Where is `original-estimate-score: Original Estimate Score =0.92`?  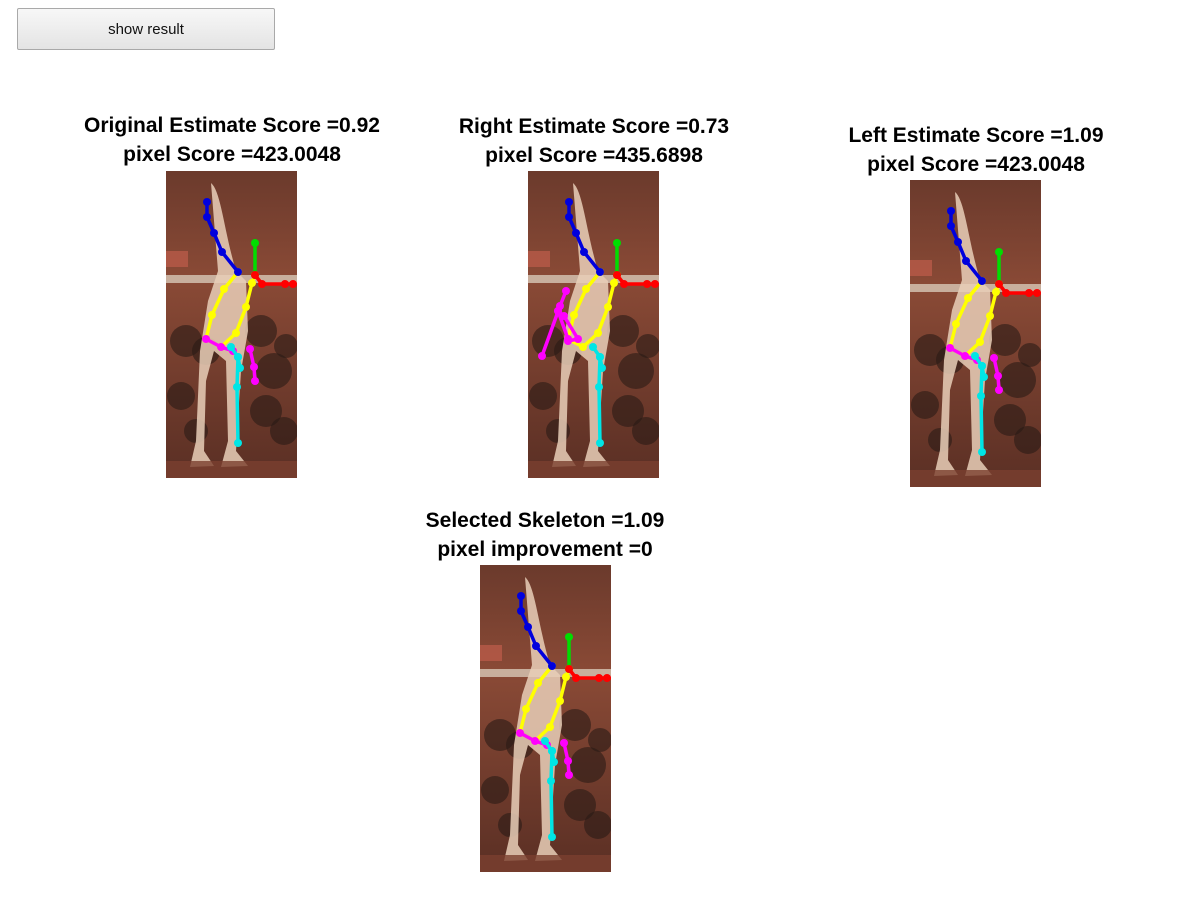
original-estimate-score: Original Estimate Score =0.92 is located at coordinates (232, 125).